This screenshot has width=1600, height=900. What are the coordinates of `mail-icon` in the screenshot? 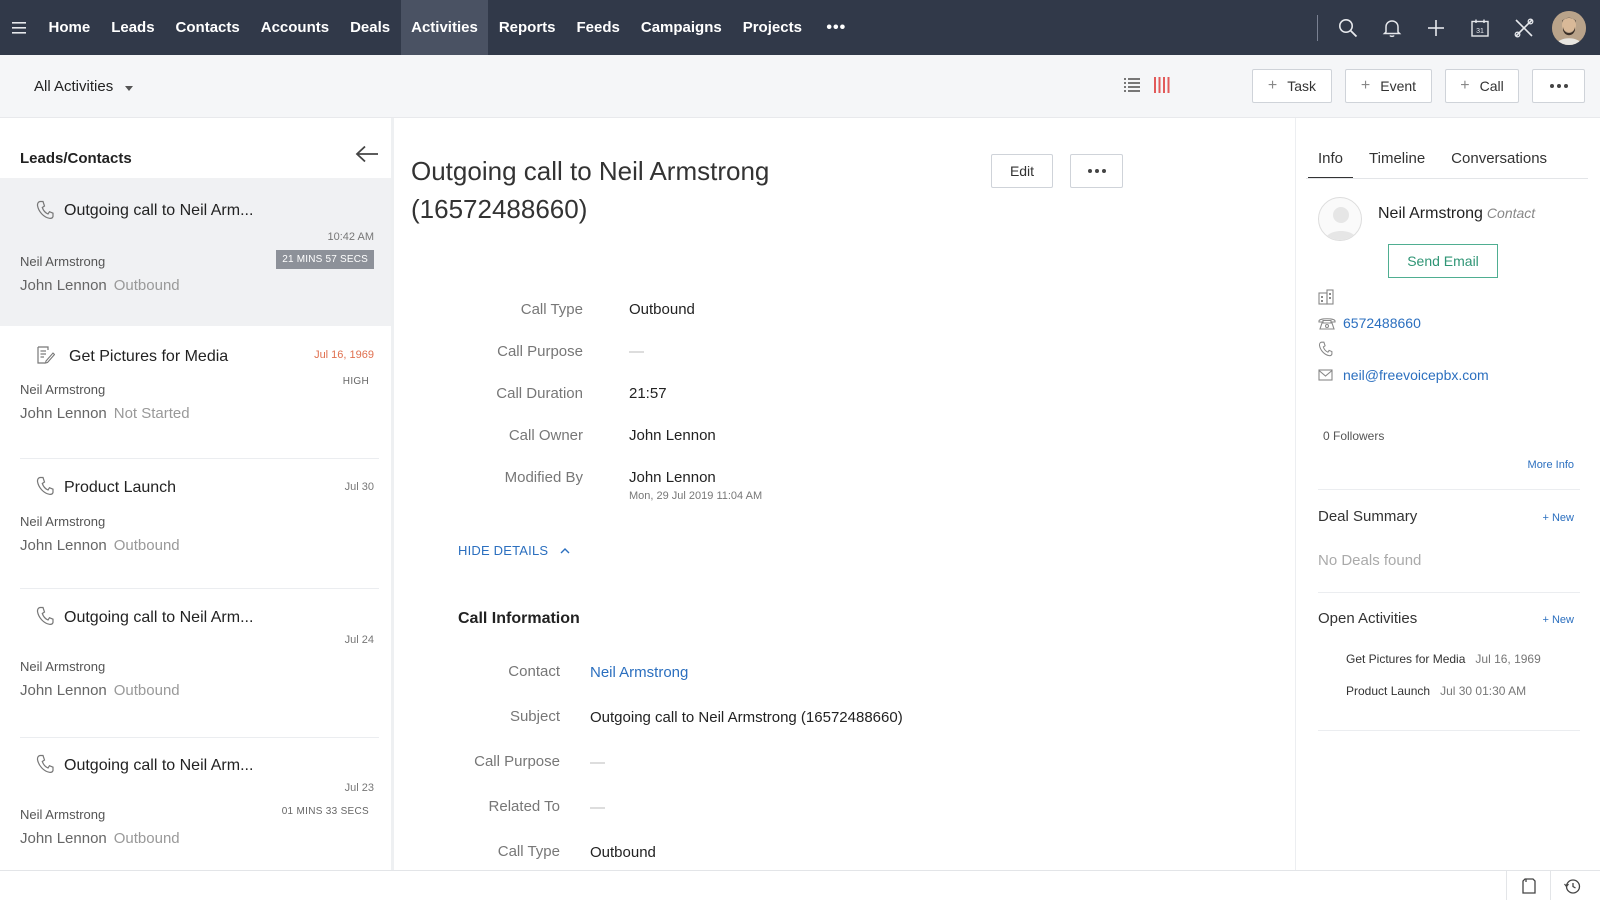 It's located at (1328, 375).